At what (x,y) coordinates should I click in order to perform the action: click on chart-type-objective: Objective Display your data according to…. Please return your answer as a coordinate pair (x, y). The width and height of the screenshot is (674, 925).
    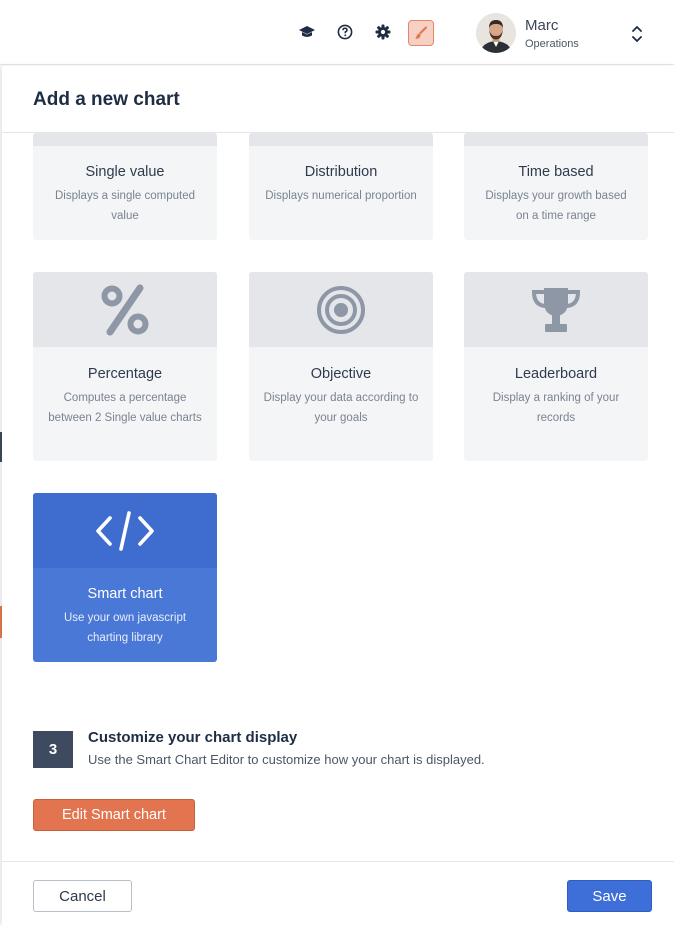
    Looking at the image, I should click on (341, 366).